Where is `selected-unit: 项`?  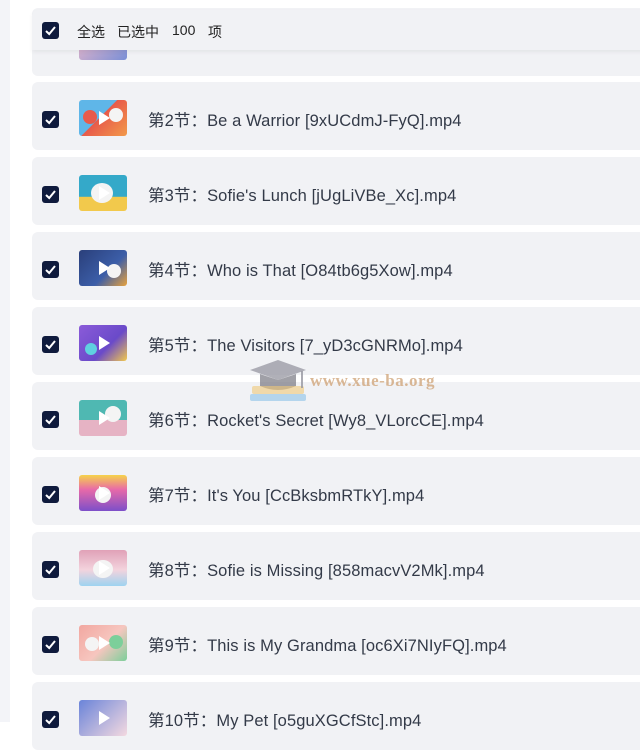
selected-unit: 项 is located at coordinates (215, 32).